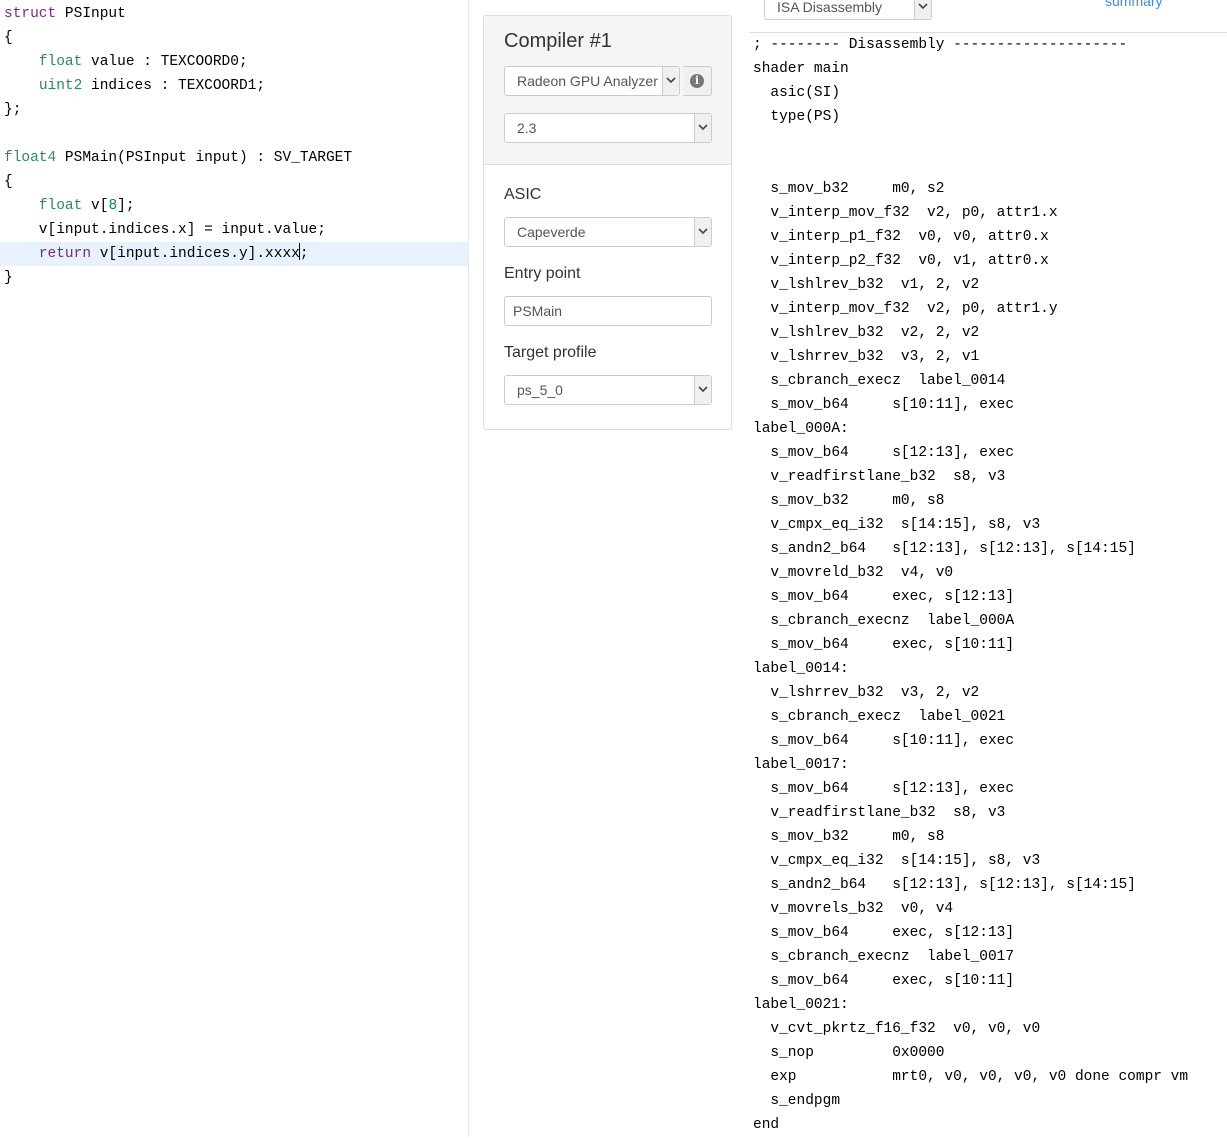  Describe the element at coordinates (801, 69) in the screenshot. I see `asm-line: shader main` at that location.